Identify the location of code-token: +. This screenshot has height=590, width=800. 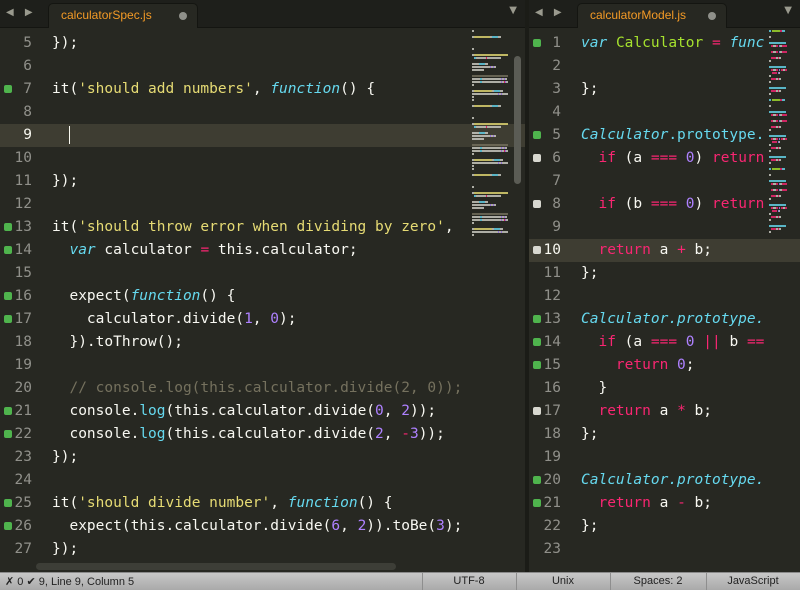
(681, 250).